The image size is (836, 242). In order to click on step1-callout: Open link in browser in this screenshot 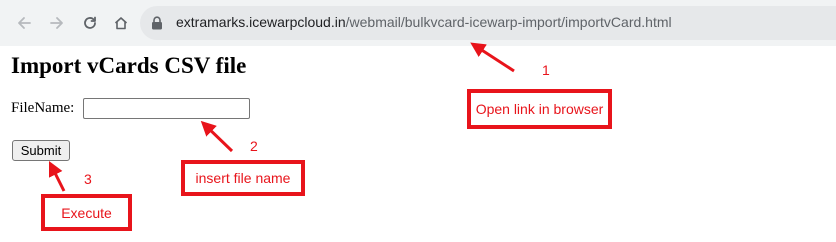, I will do `click(539, 109)`.